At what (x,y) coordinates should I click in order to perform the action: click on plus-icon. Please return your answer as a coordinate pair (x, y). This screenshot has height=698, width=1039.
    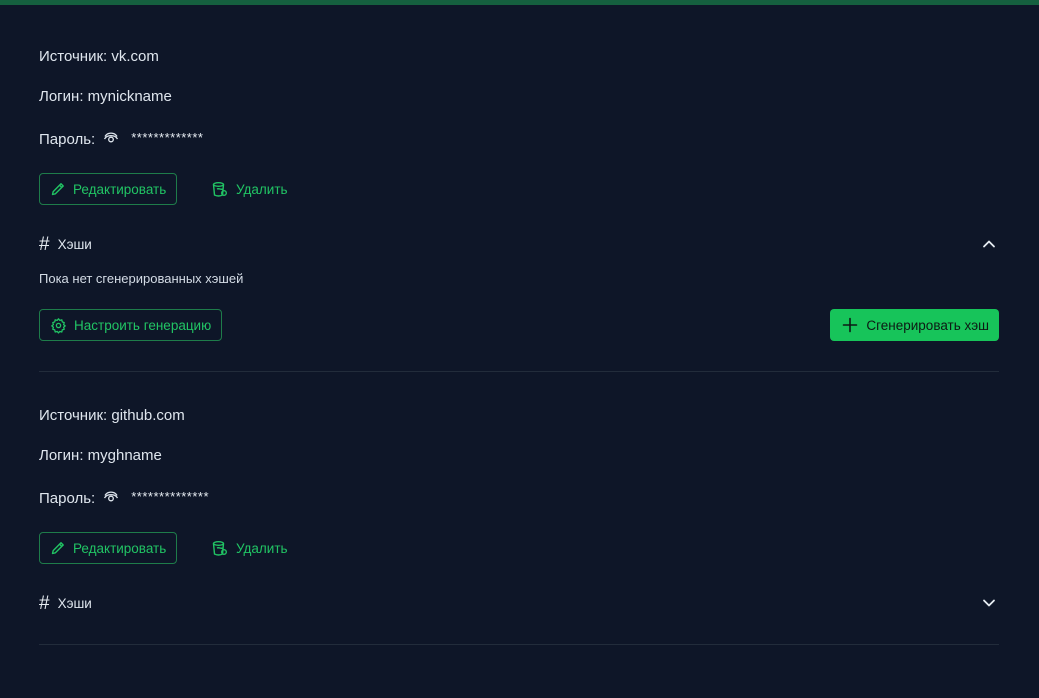
    Looking at the image, I should click on (850, 325).